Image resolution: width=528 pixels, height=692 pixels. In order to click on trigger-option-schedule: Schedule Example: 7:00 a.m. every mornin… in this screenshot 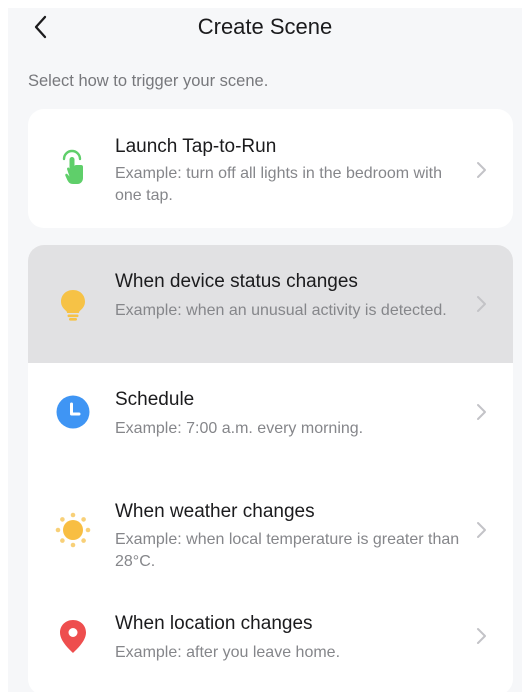, I will do `click(270, 419)`.